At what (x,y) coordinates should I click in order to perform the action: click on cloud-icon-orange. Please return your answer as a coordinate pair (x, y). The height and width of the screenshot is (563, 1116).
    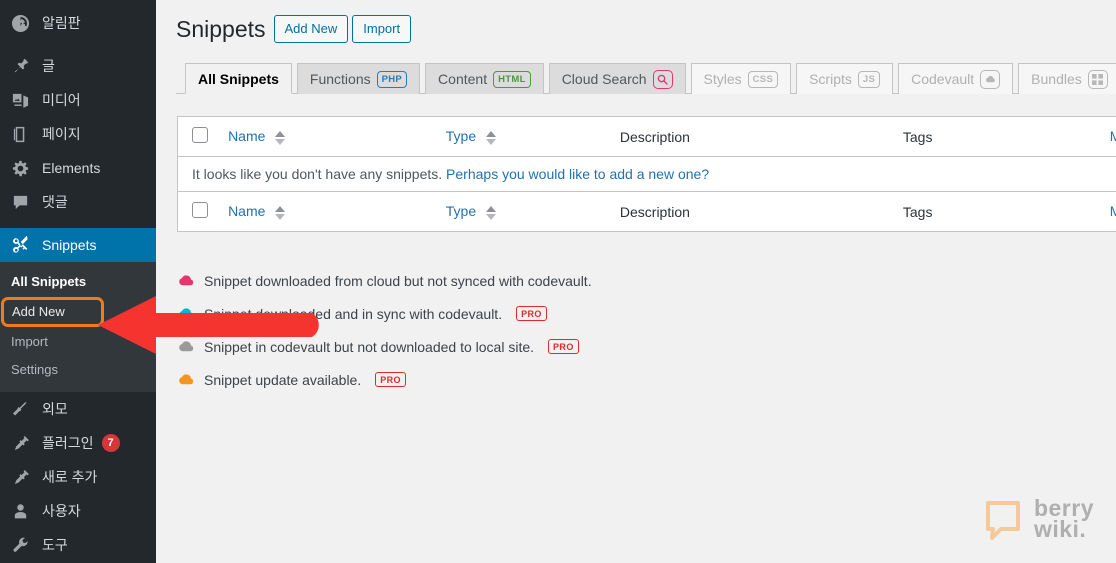
    Looking at the image, I should click on (186, 378).